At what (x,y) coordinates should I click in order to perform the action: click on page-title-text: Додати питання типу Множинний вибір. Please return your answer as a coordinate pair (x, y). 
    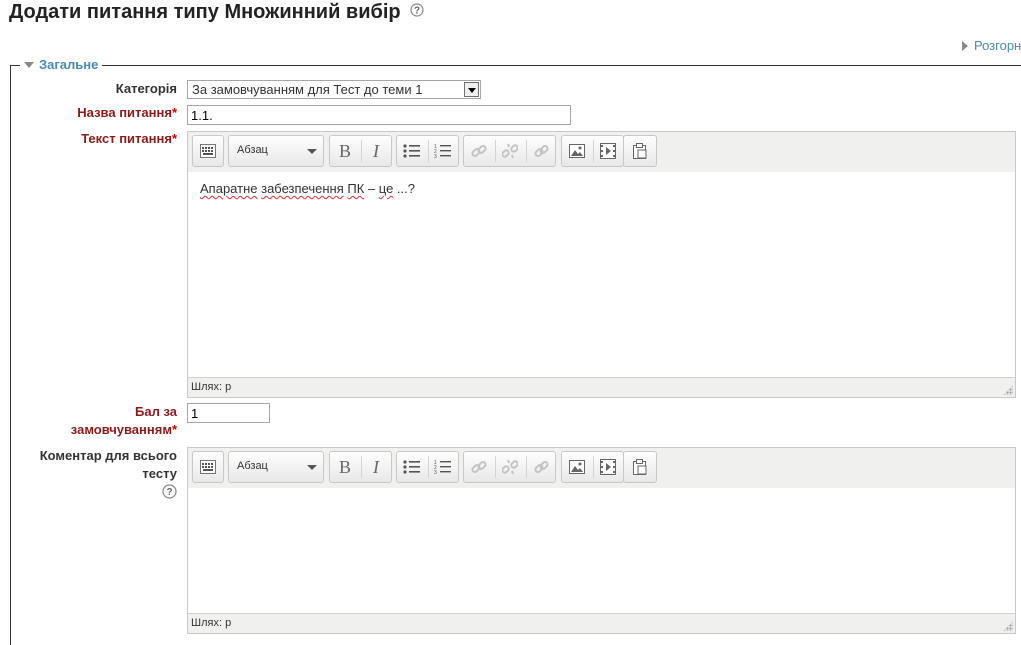
    Looking at the image, I should click on (205, 12).